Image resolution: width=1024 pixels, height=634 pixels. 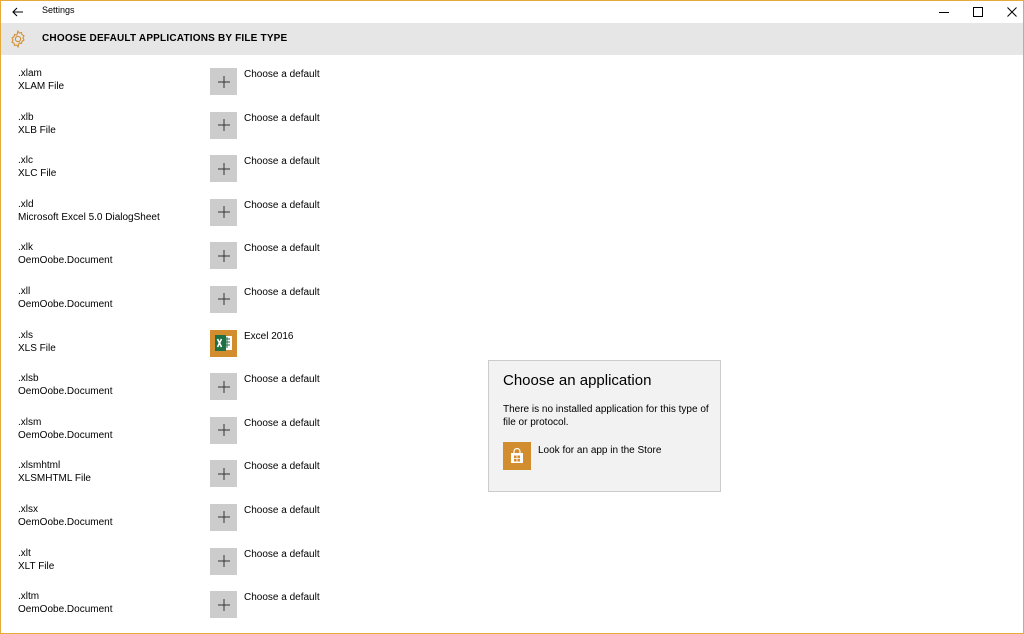 What do you see at coordinates (241, 251) in the screenshot?
I see `list-item: .xlk OemOobe.Document Choose a default` at bounding box center [241, 251].